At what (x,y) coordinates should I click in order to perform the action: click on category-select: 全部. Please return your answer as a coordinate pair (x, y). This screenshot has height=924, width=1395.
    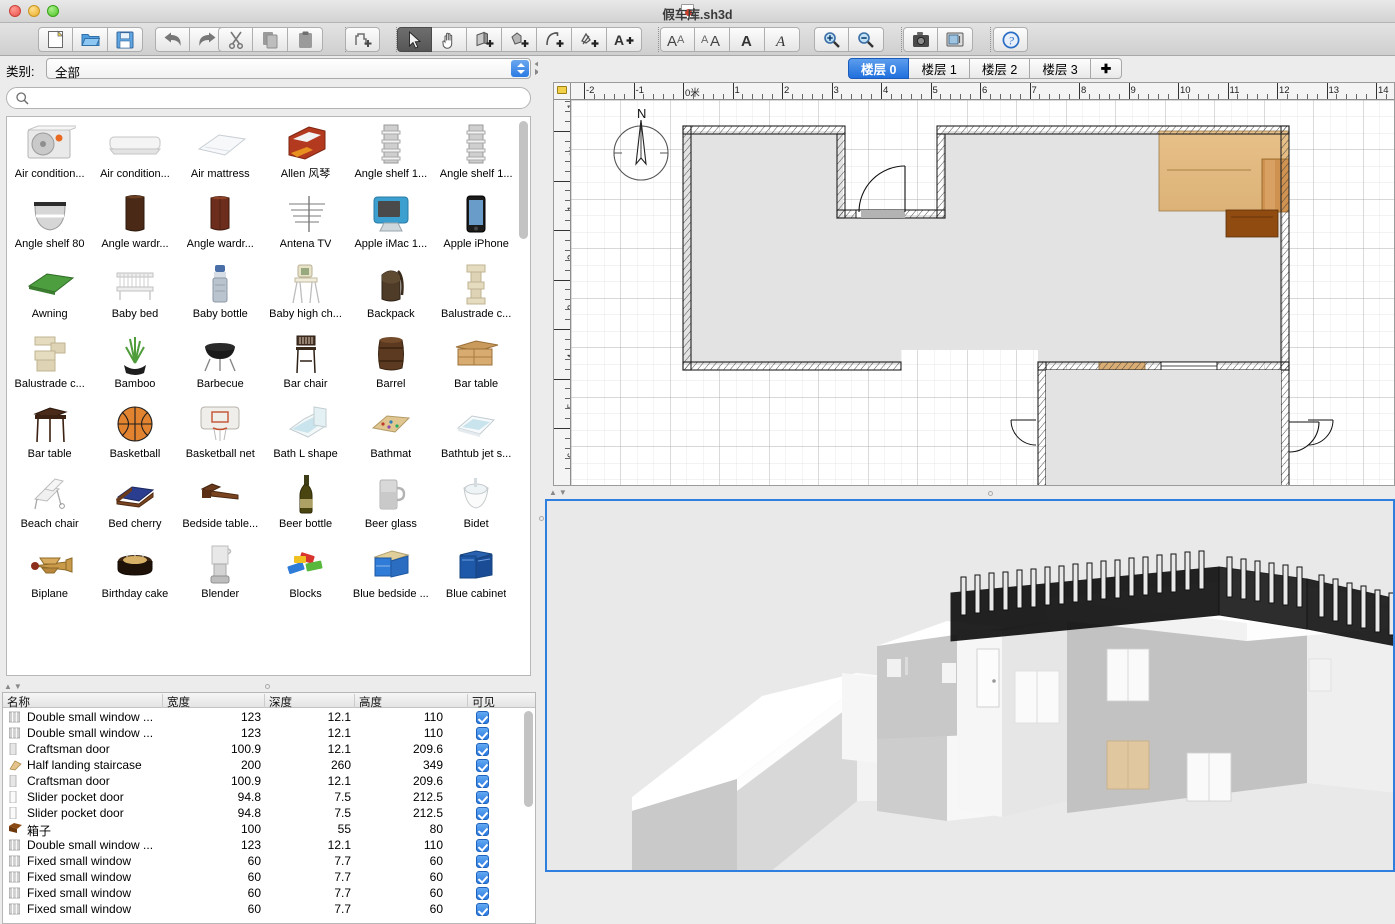
    Looking at the image, I should click on (288, 69).